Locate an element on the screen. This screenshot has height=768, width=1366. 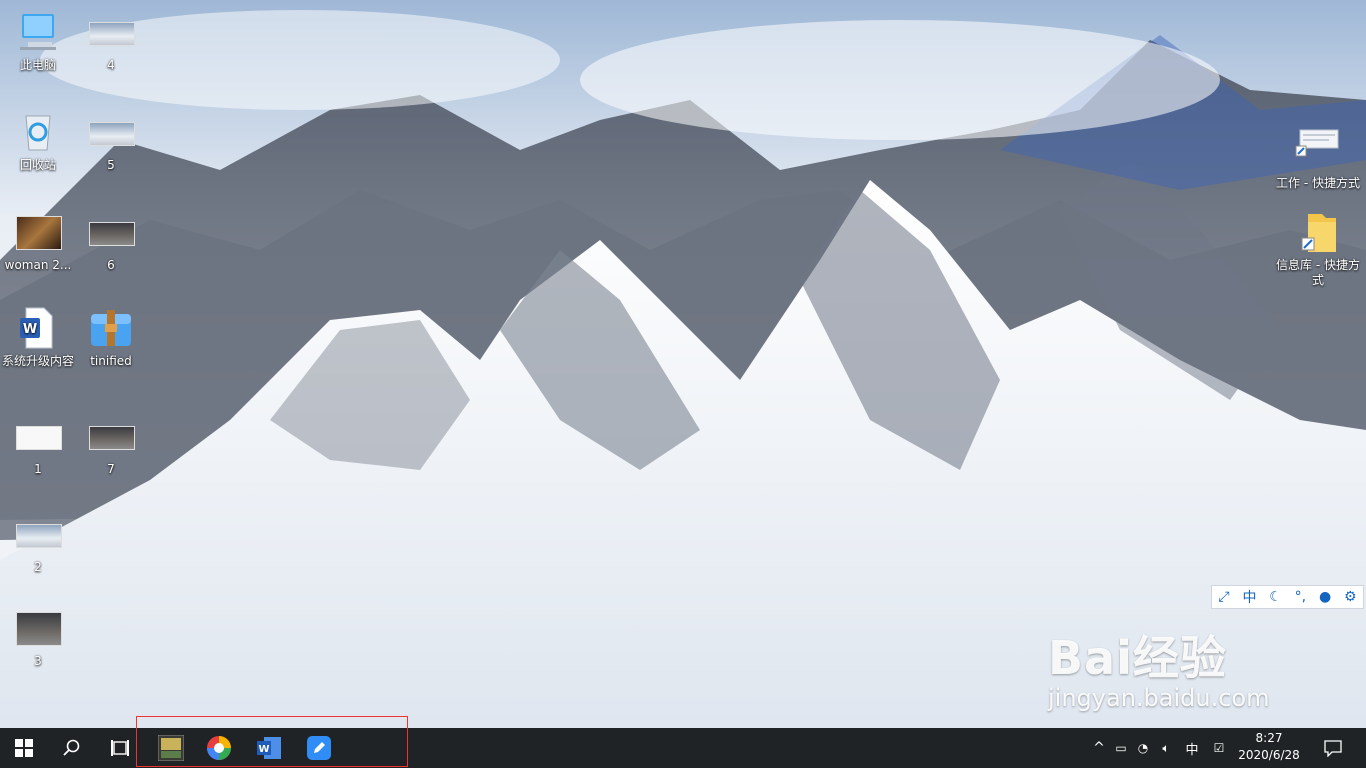
desktop-icon-info-shortcut: 信息库 - 快捷方式 is located at coordinates (1318, 248).